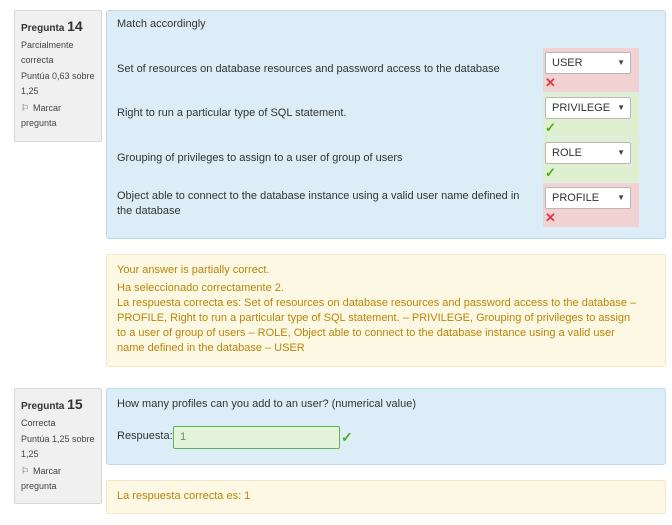 The height and width of the screenshot is (525, 672). I want to click on question-number: Pregunta 15, so click(59, 405).